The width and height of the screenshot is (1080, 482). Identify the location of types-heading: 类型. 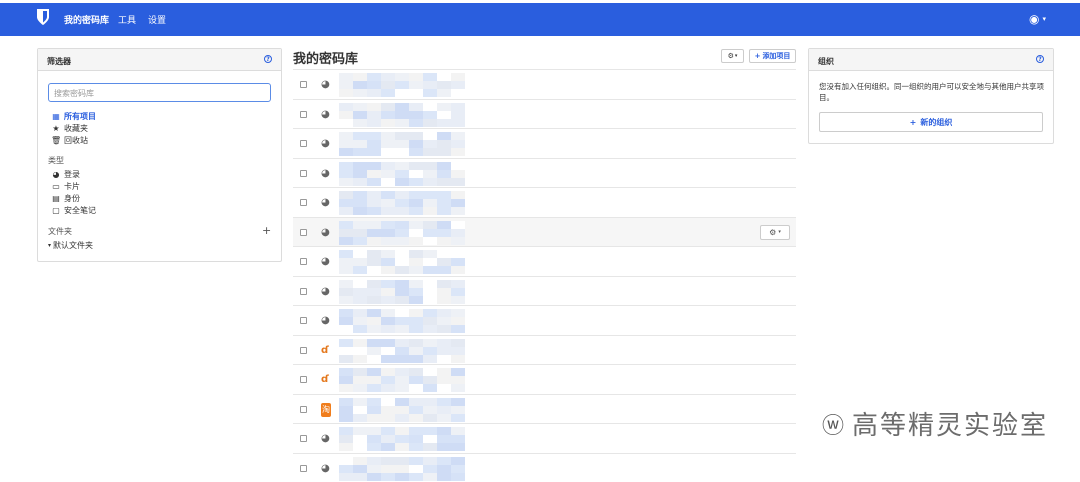
(56, 160).